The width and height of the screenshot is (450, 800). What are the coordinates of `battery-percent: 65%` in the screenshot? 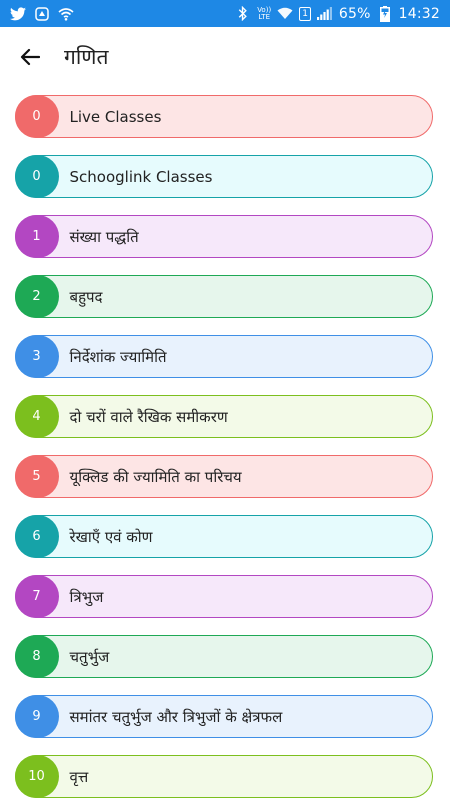 It's located at (354, 13).